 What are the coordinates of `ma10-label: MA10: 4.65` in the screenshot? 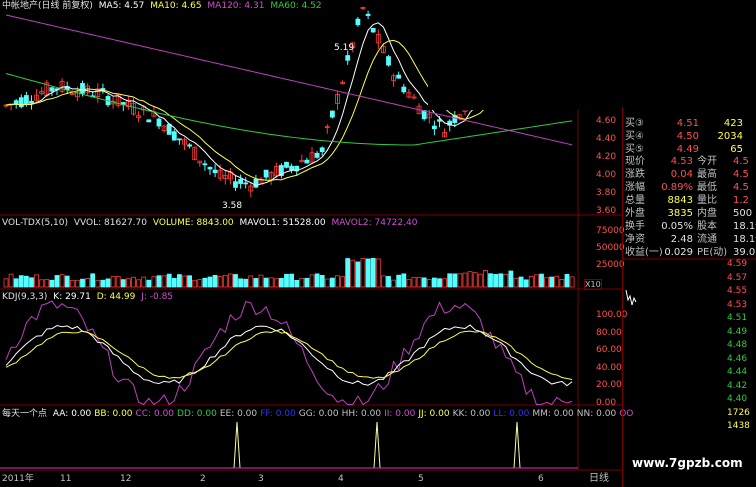 It's located at (176, 6).